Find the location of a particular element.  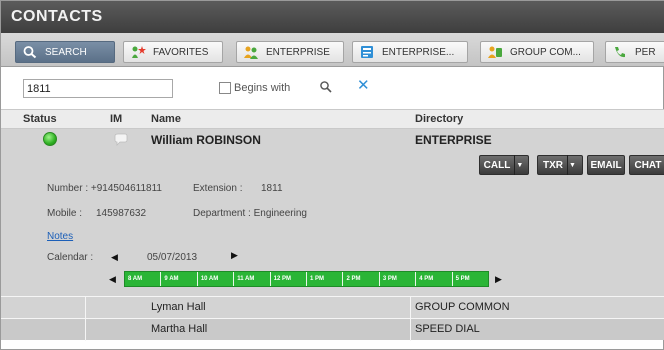

calendar-prev-icon: ◀ is located at coordinates (114, 257).